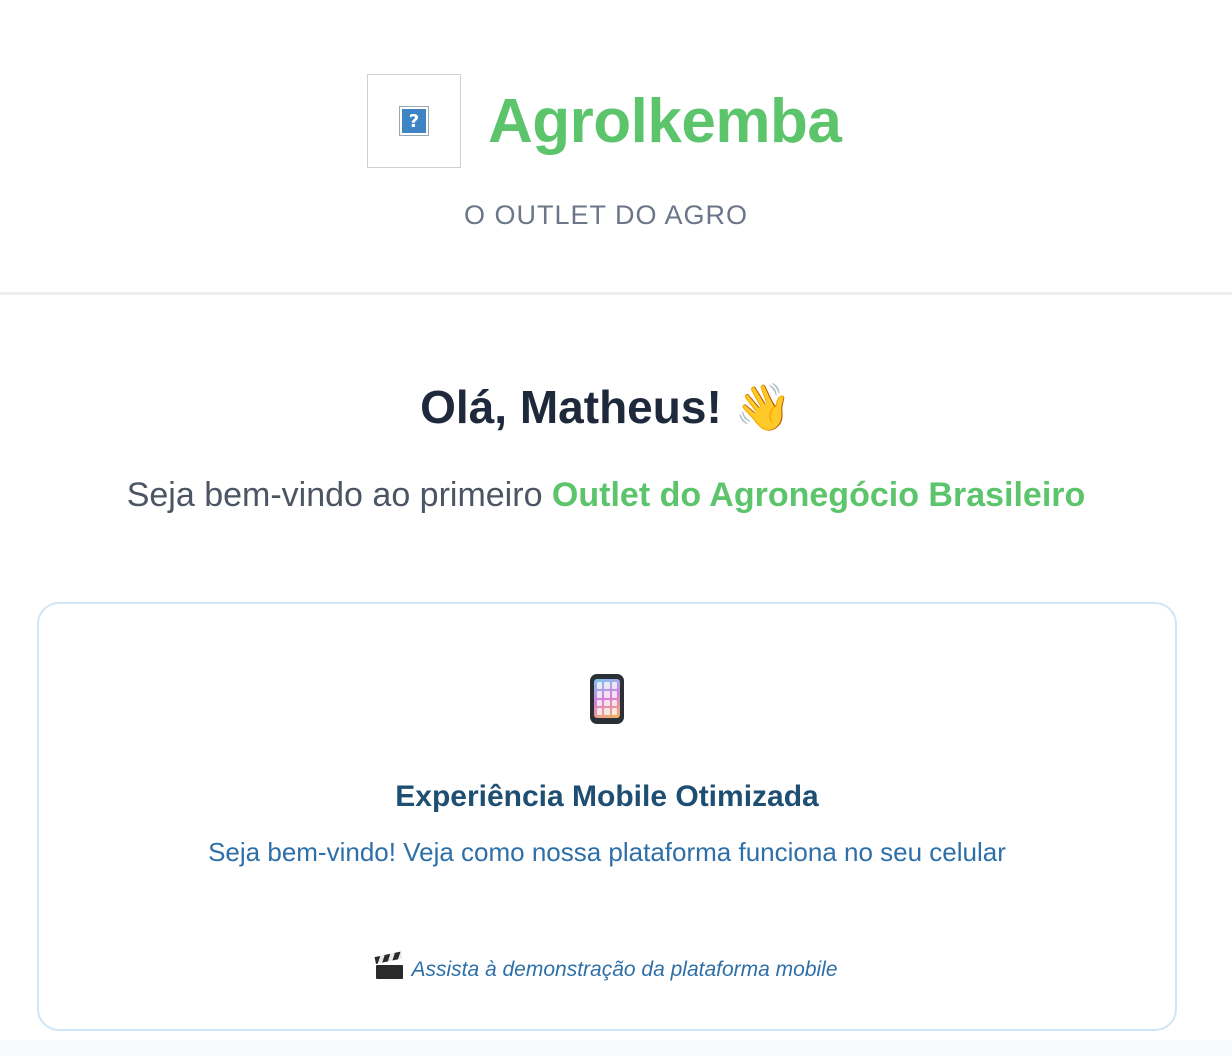 The width and height of the screenshot is (1232, 1056). I want to click on page-footer-strip, so click(616, 1048).